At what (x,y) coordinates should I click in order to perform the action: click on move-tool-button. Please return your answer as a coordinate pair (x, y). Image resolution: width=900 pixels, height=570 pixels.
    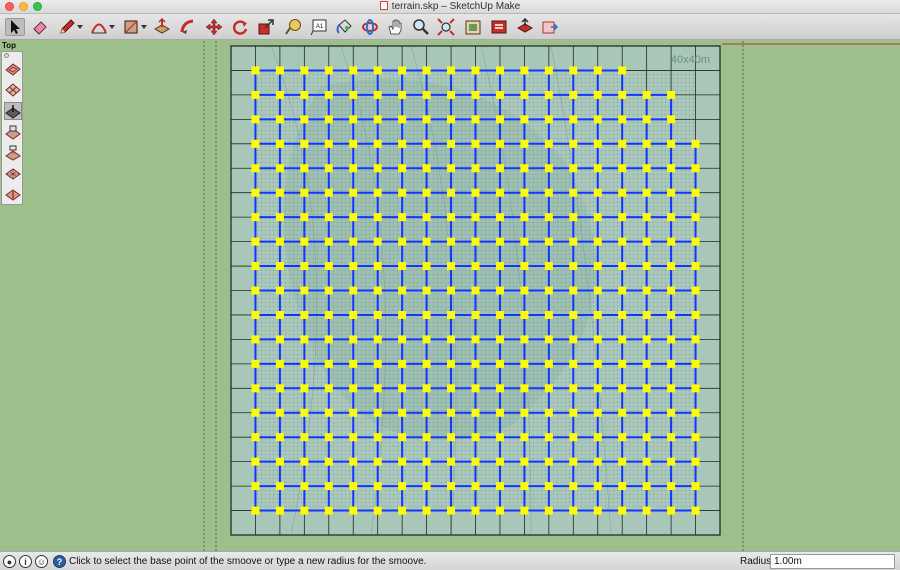
    Looking at the image, I should click on (214, 27).